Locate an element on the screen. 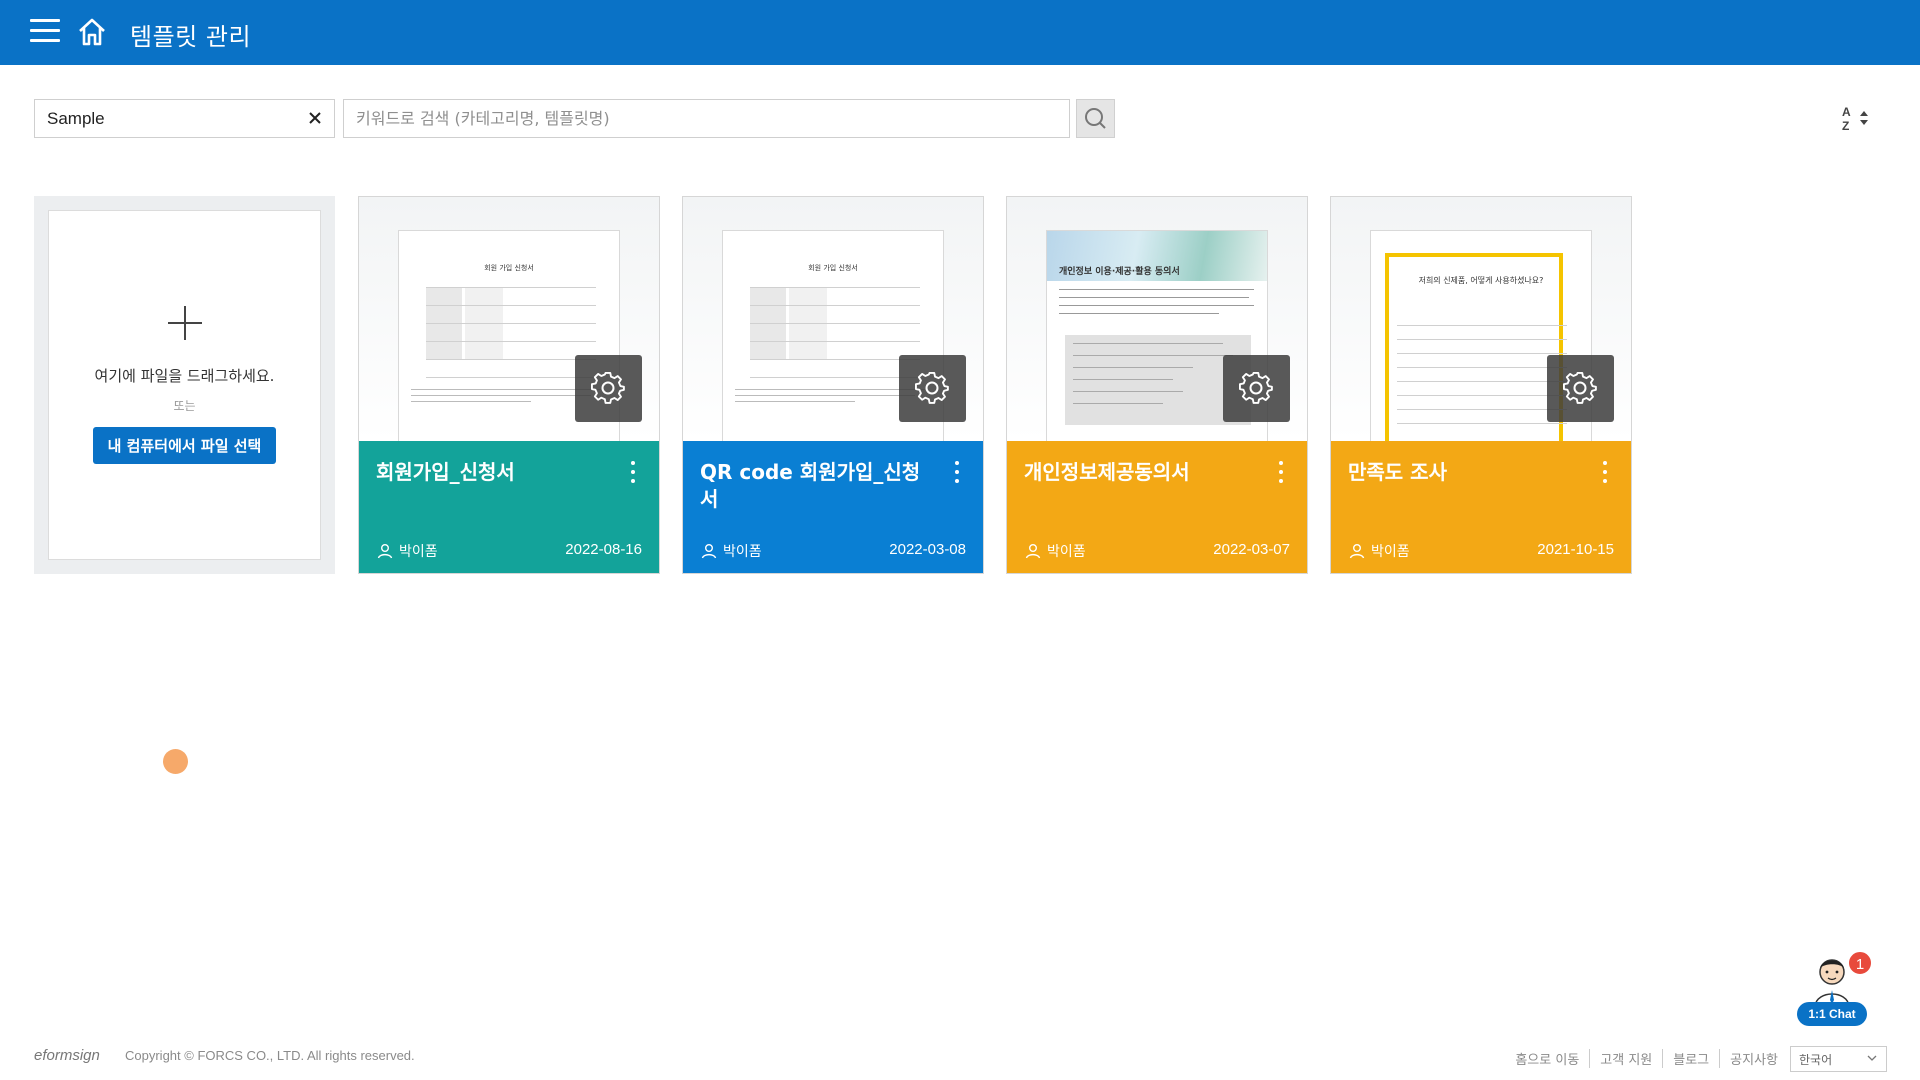 The image size is (1920, 1080). chat-notification-badge: 1 is located at coordinates (1860, 963).